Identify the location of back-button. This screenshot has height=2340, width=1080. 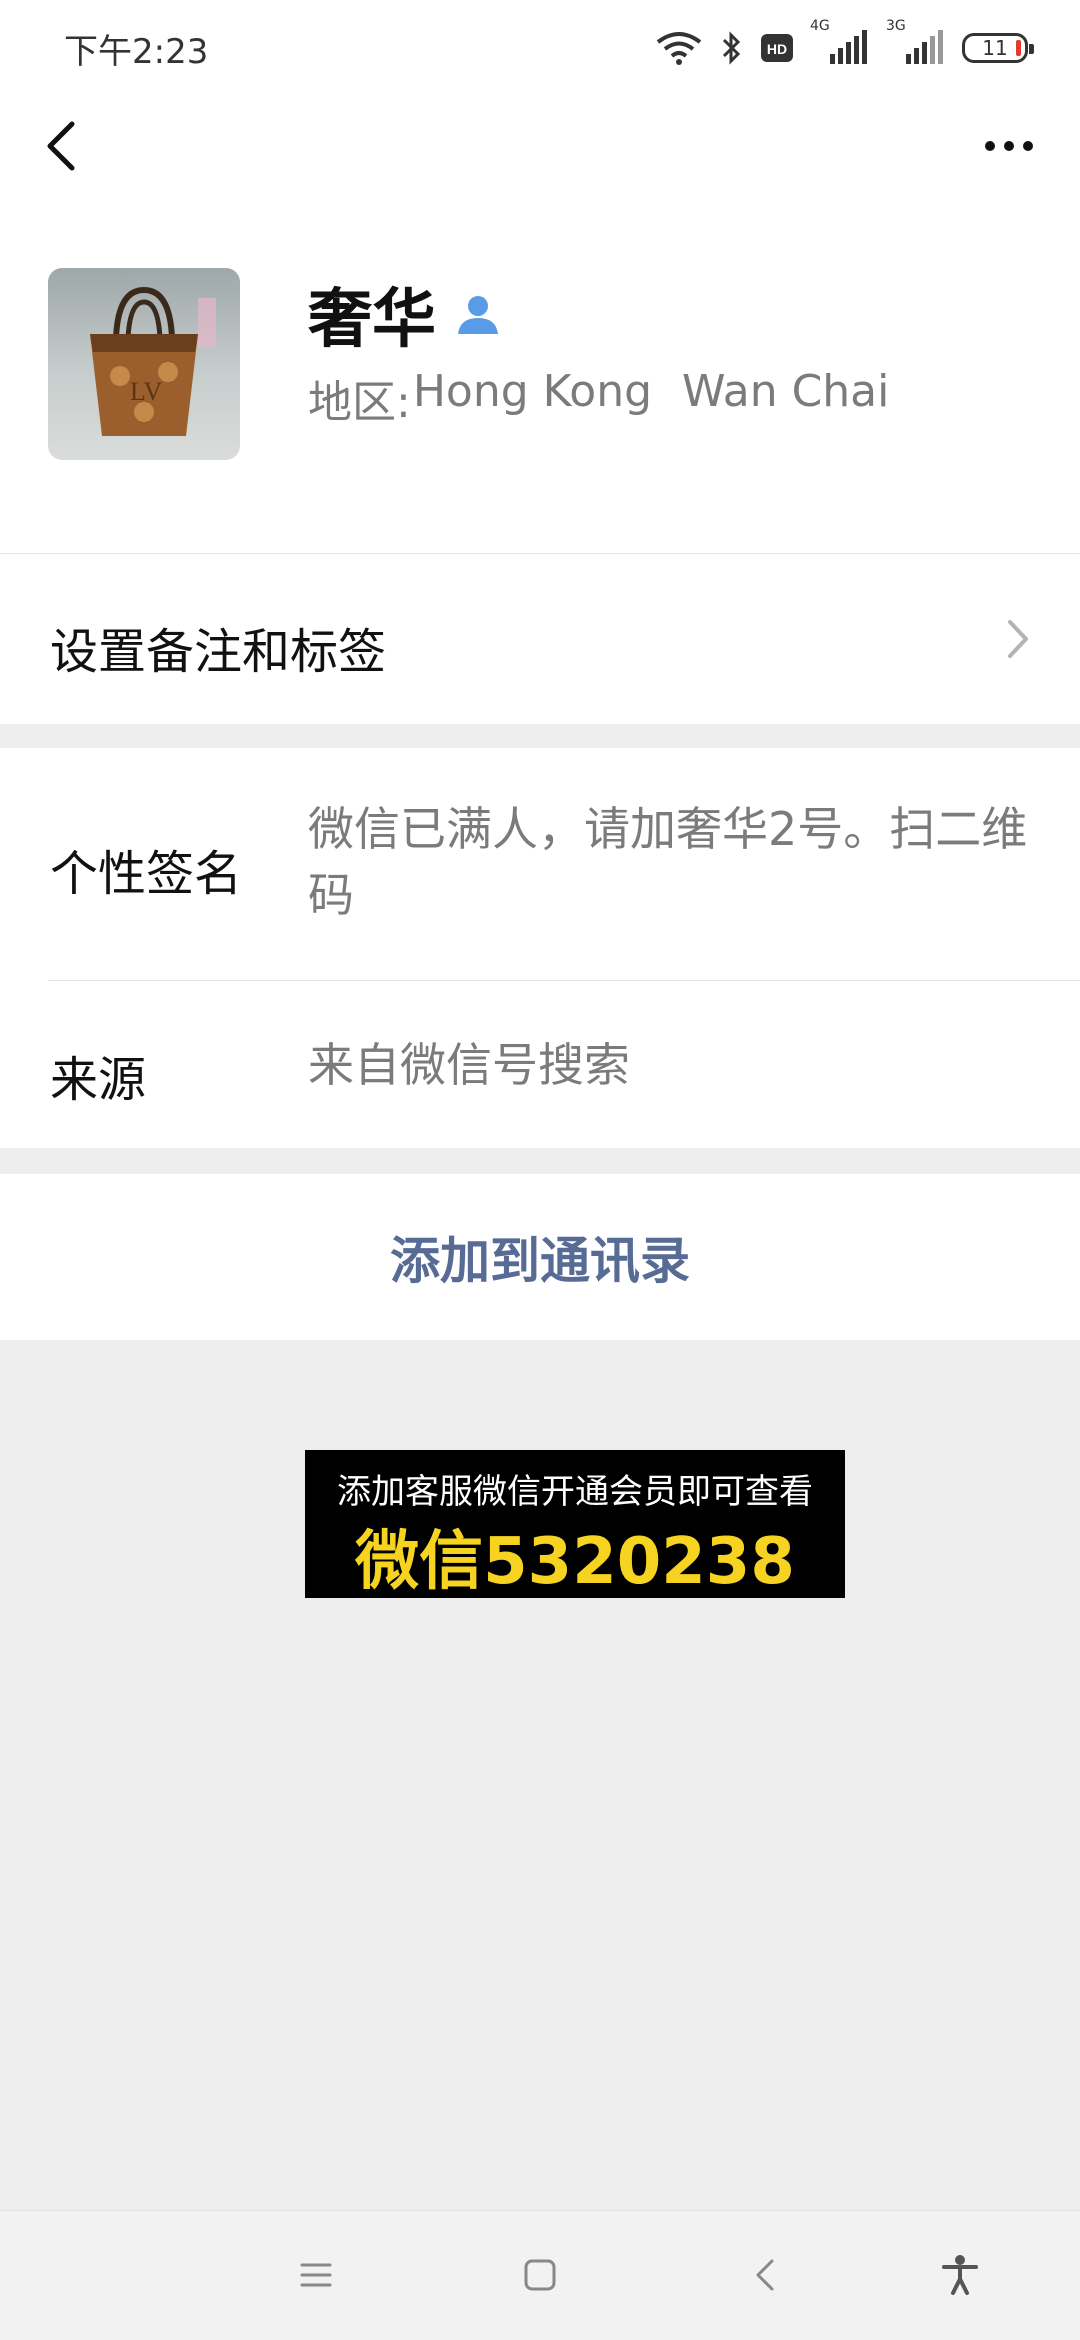
(66, 146).